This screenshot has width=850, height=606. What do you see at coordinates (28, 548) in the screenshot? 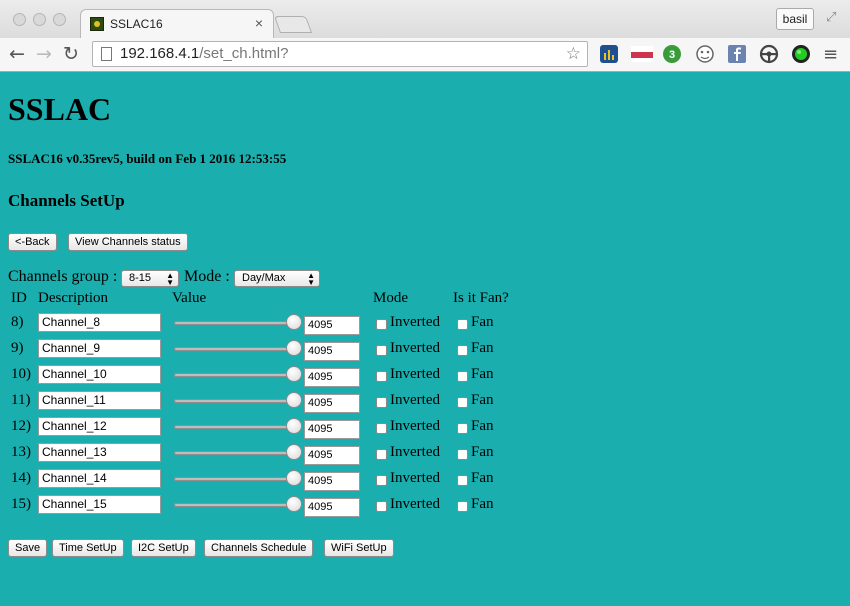
I see `save-button: Save` at bounding box center [28, 548].